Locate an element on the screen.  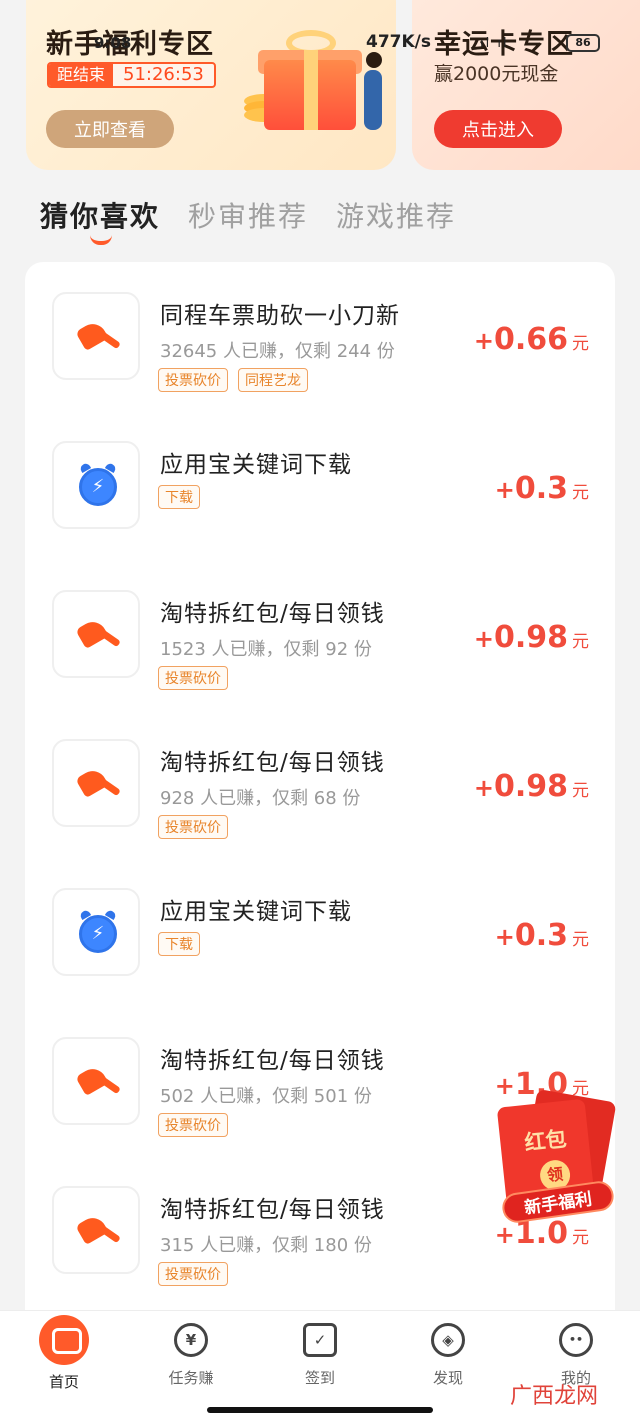
face-icon: •• is located at coordinates (576, 1340).